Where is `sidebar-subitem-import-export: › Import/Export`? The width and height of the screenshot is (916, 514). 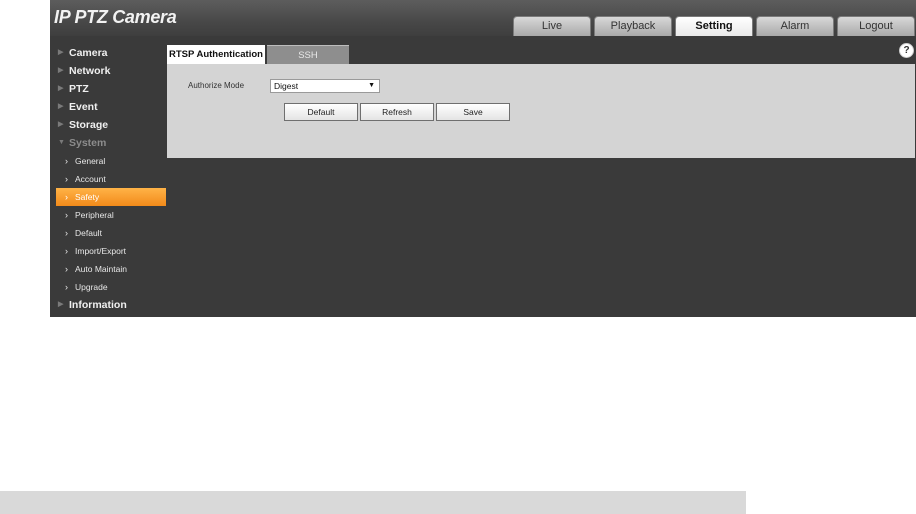
sidebar-subitem-import-export: › Import/Export is located at coordinates (111, 251).